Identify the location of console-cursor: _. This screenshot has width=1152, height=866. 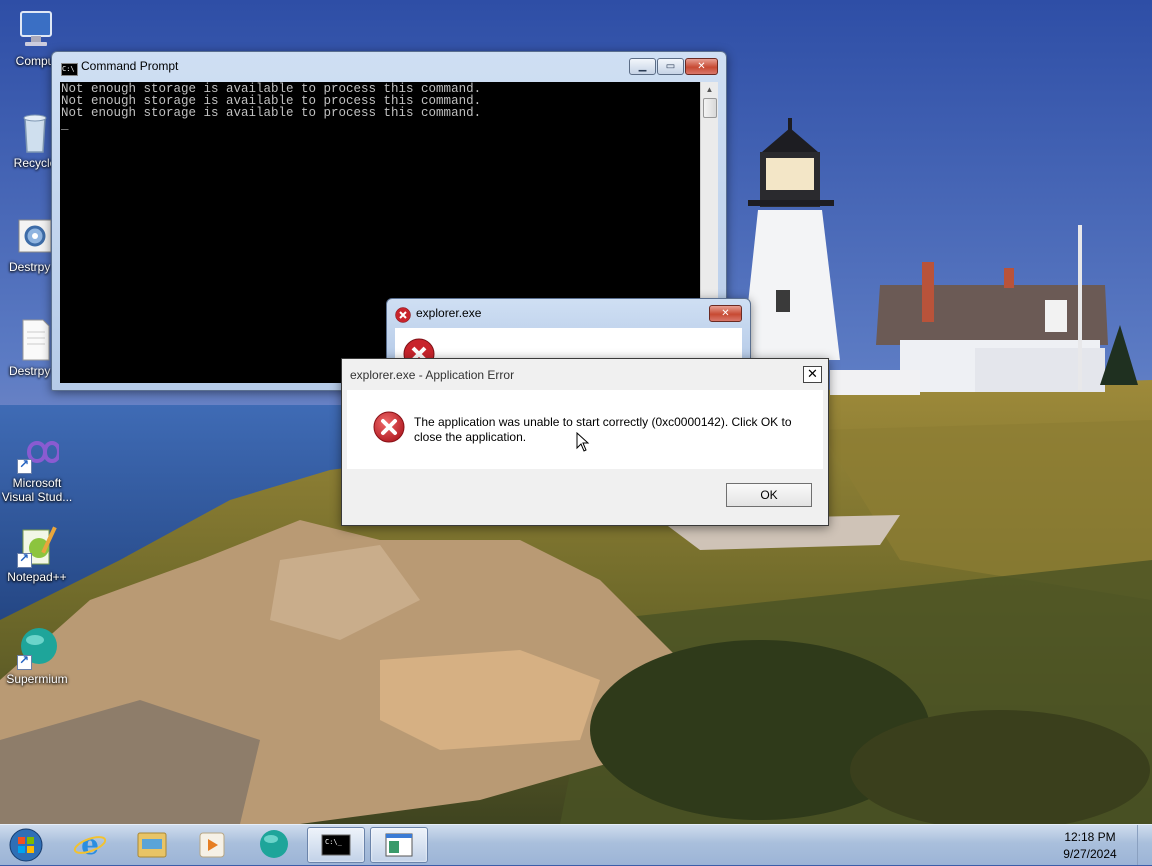
(65, 125).